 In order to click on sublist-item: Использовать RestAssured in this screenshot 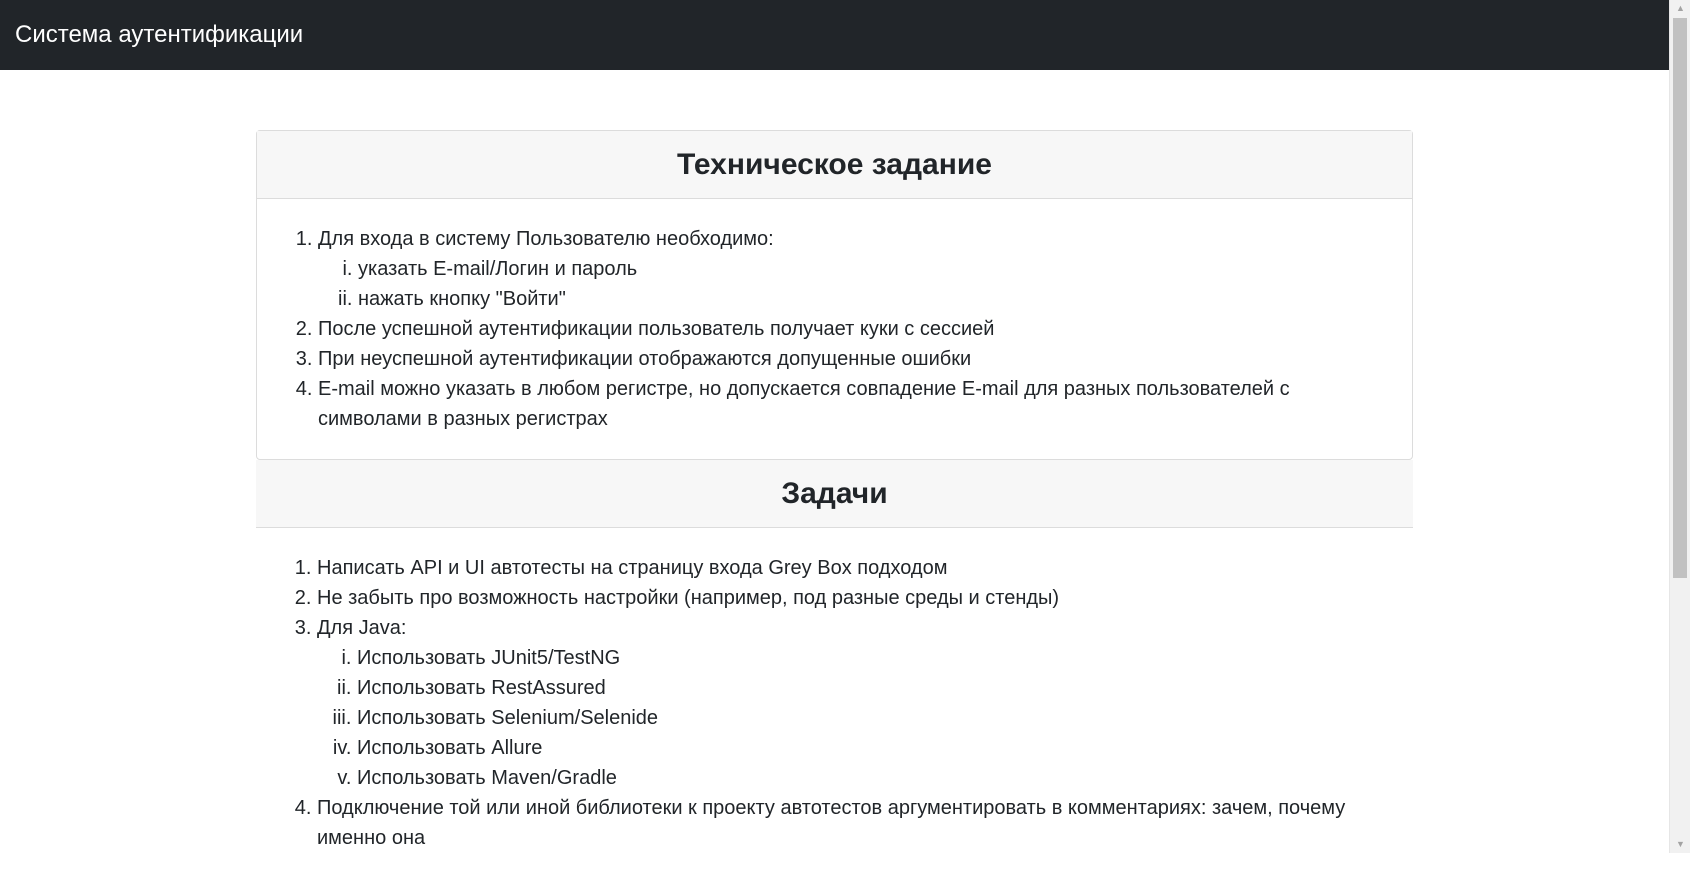, I will do `click(872, 688)`.